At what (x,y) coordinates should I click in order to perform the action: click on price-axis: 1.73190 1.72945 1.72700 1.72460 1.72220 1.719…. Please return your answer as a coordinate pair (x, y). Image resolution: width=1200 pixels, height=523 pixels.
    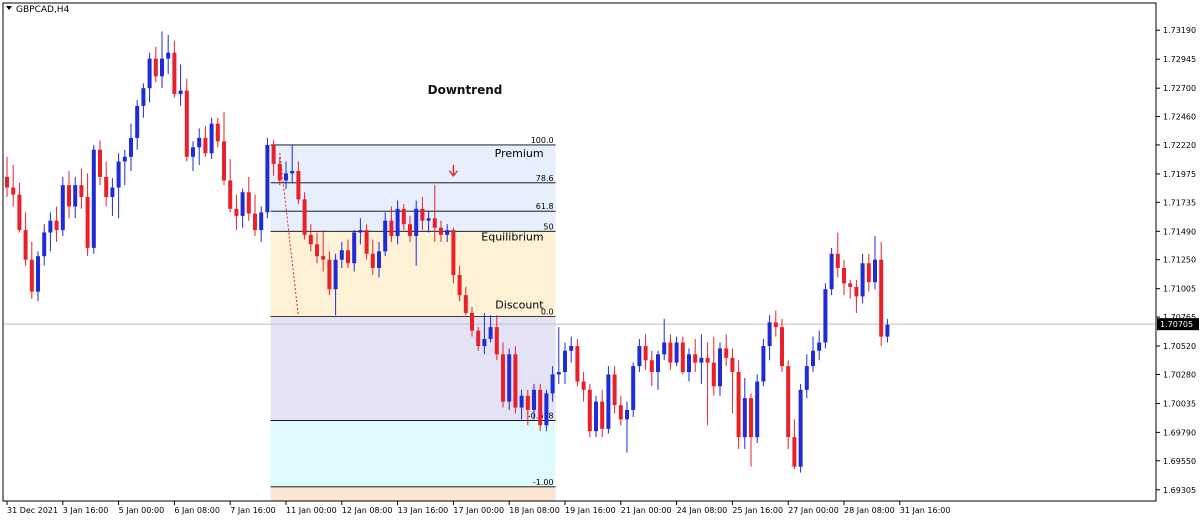
    Looking at the image, I should click on (1177, 260).